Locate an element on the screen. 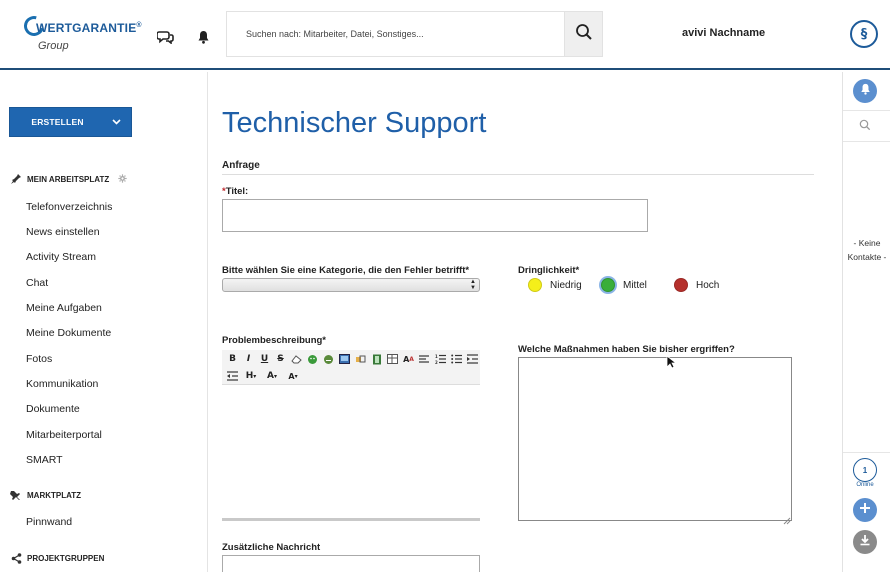 This screenshot has width=890, height=572. download-icon is located at coordinates (865, 542).